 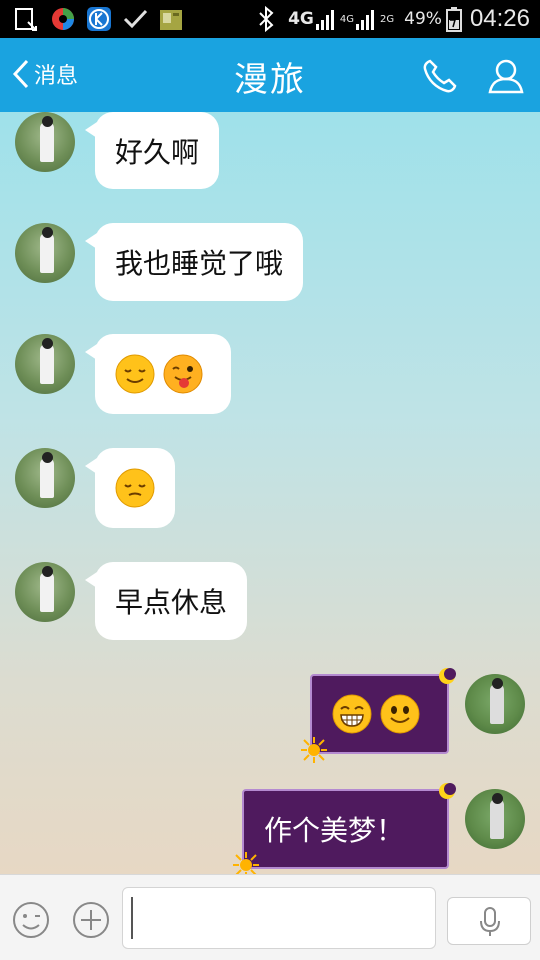 What do you see at coordinates (91, 920) in the screenshot?
I see `plus-button-icon` at bounding box center [91, 920].